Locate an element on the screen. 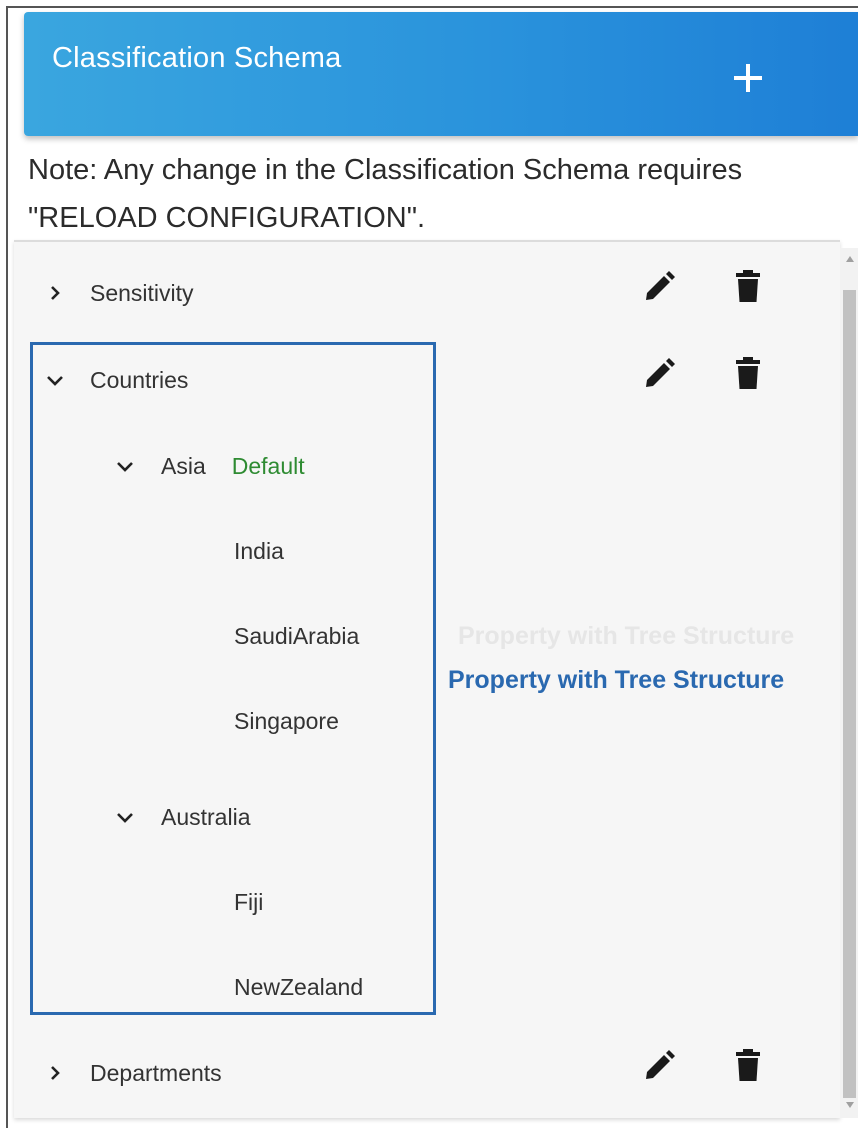 The image size is (858, 1128). tree-node-asia: Asia Default is located at coordinates (209, 466).